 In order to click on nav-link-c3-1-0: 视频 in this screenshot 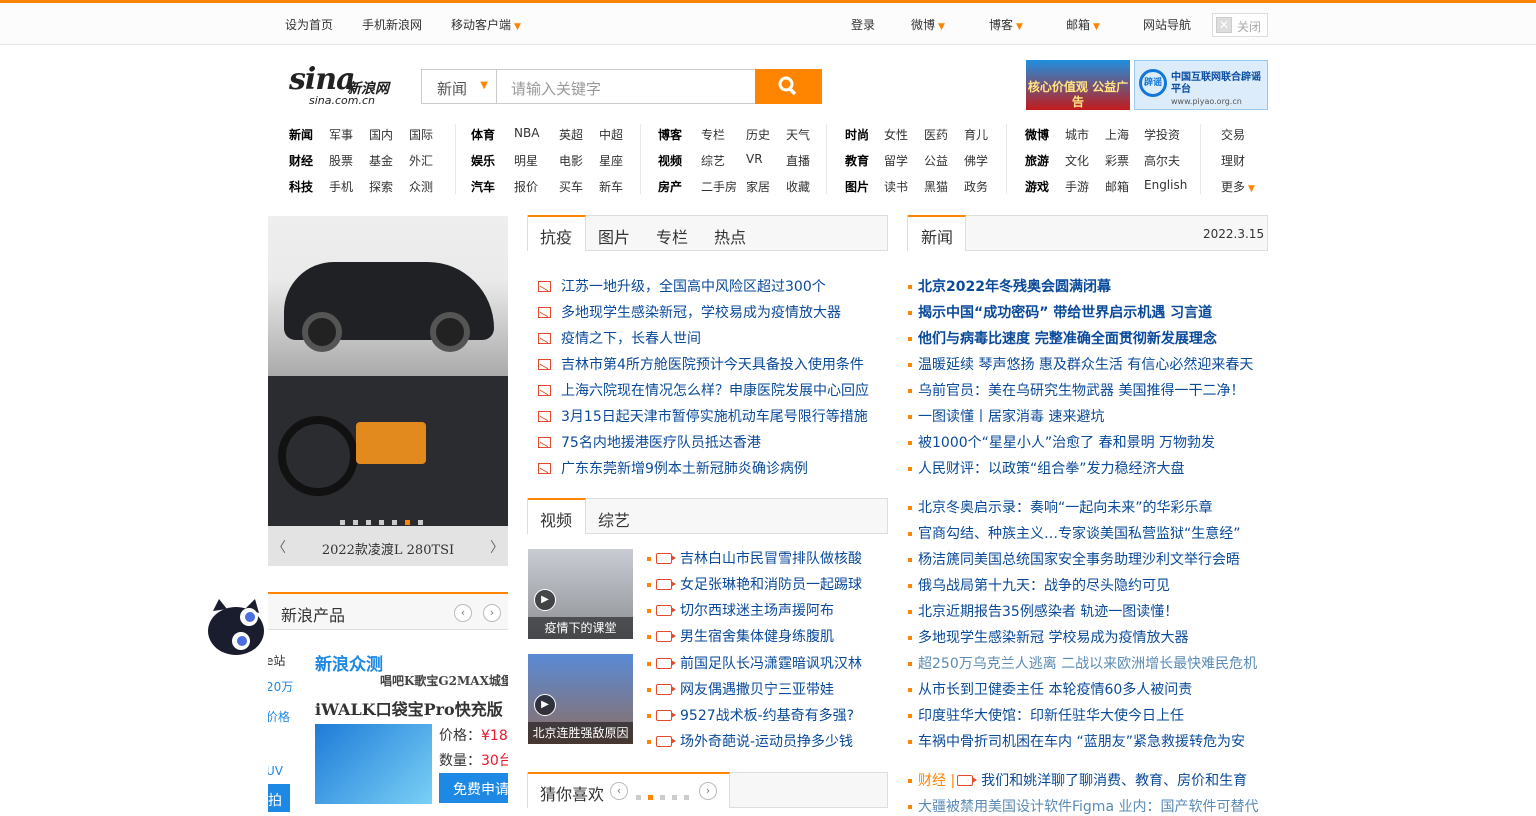, I will do `click(670, 160)`.